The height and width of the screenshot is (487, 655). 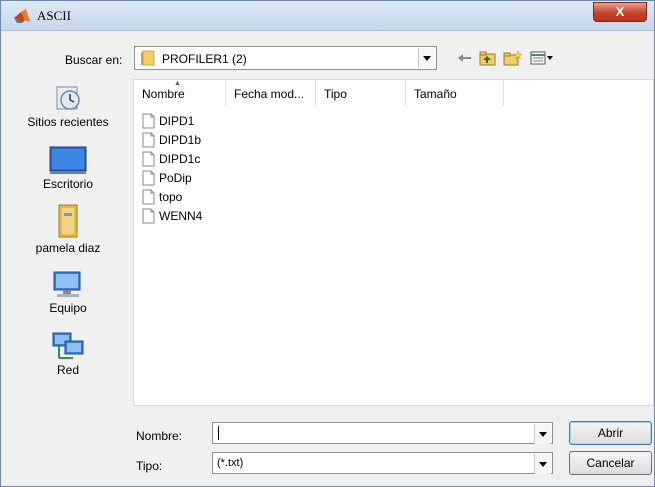 I want to click on cancel-button: Cancelar, so click(x=610, y=463).